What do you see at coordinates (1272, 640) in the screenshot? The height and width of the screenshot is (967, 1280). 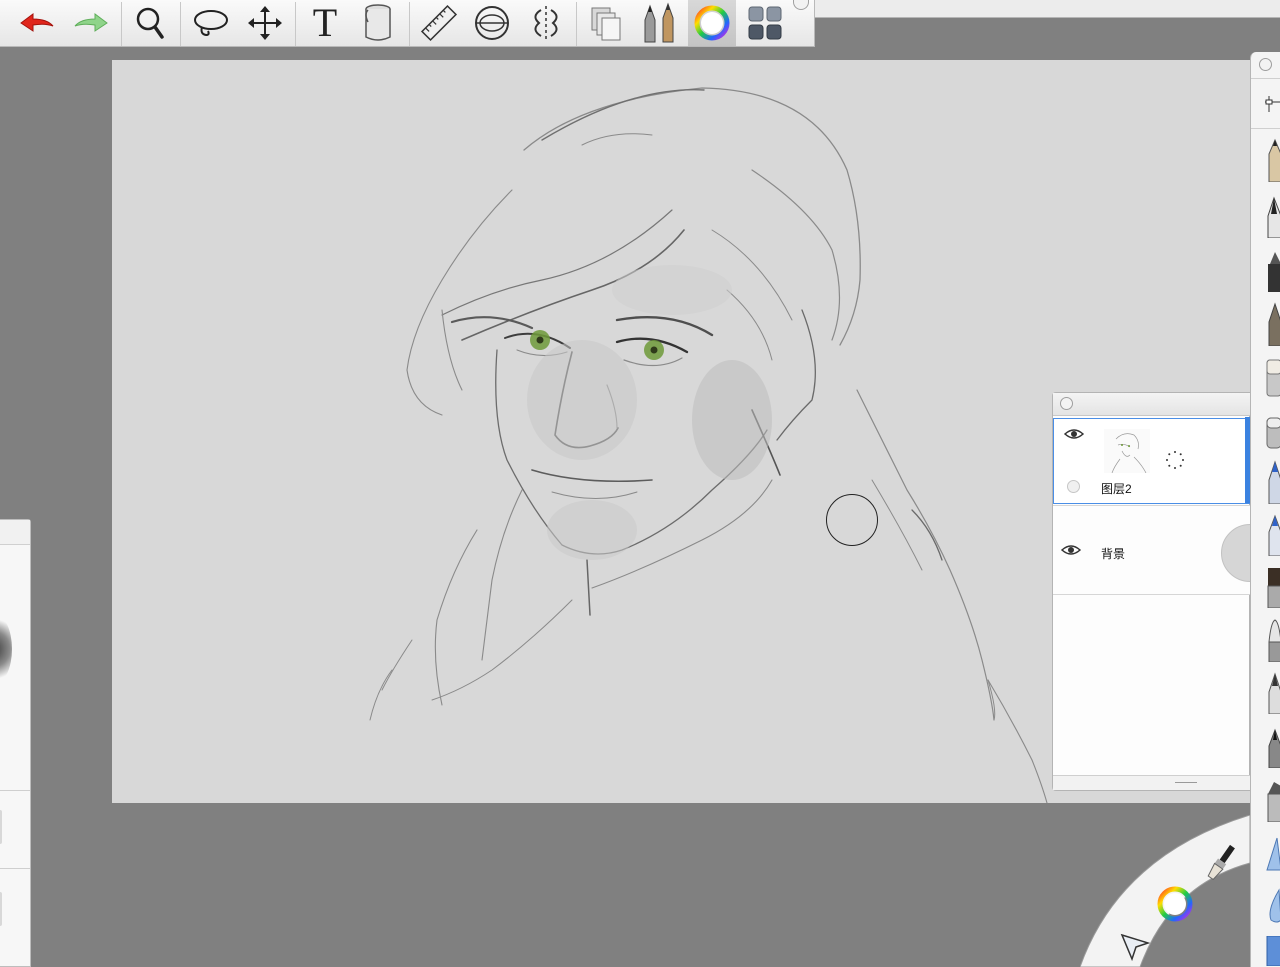 I see `paintbrush-round-icon` at bounding box center [1272, 640].